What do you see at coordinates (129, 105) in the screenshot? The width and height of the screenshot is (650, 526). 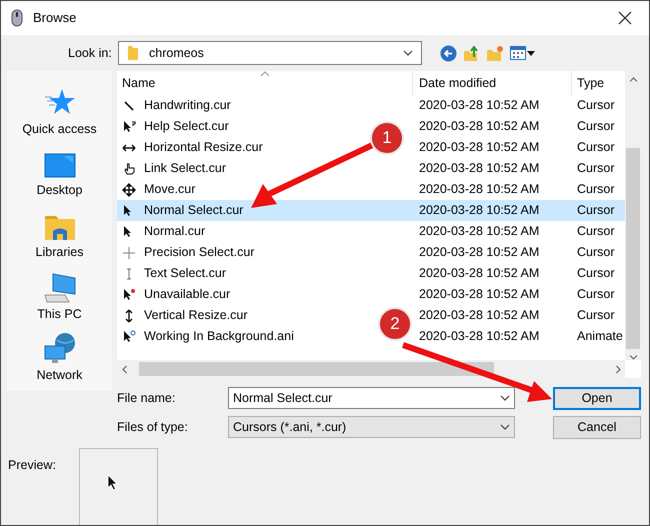 I see `pen-cursor-icon` at bounding box center [129, 105].